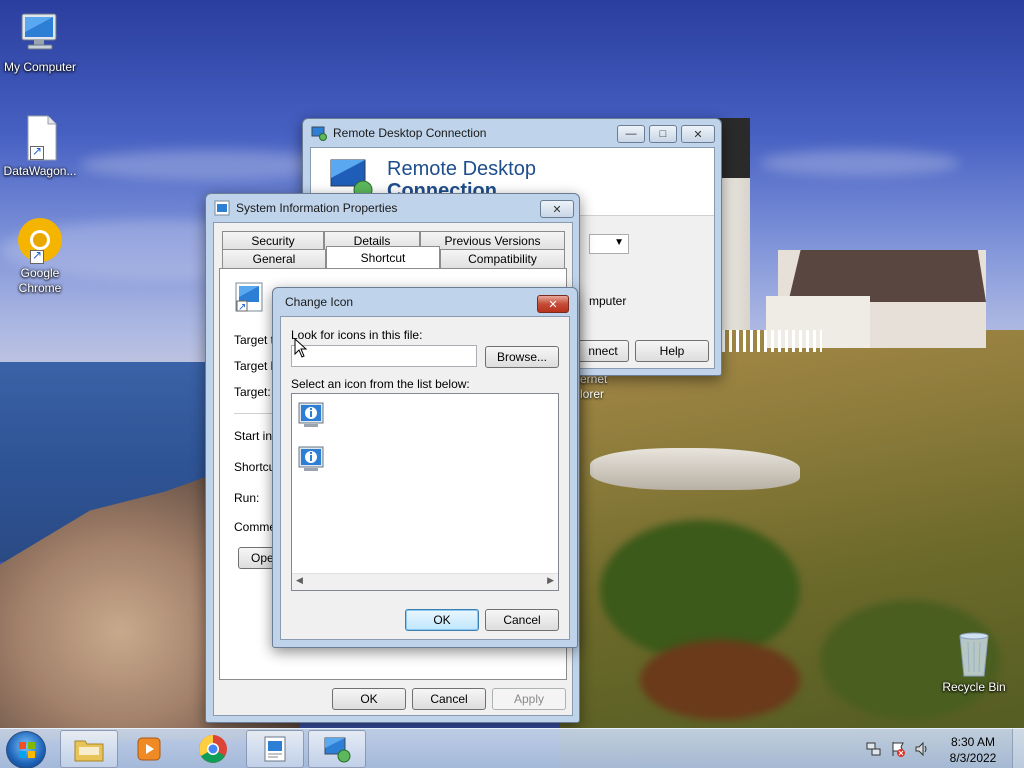  I want to click on maximize-button: □, so click(663, 134).